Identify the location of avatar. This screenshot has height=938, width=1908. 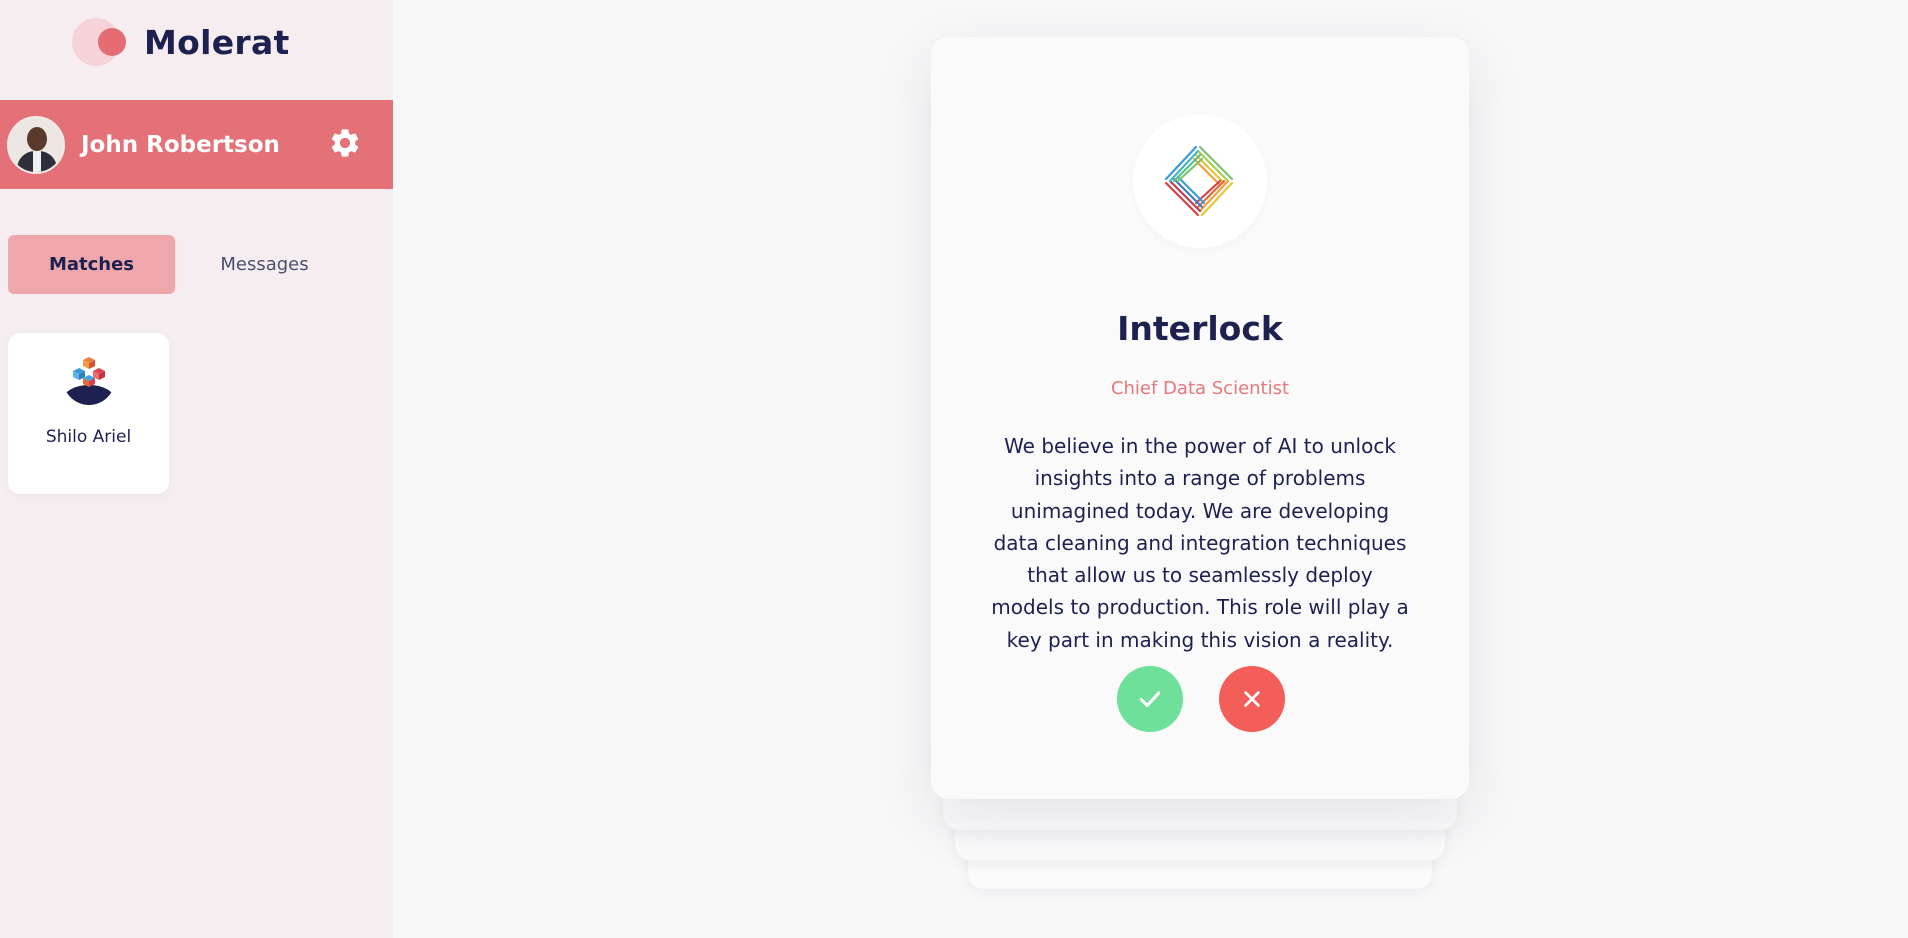
(36, 144).